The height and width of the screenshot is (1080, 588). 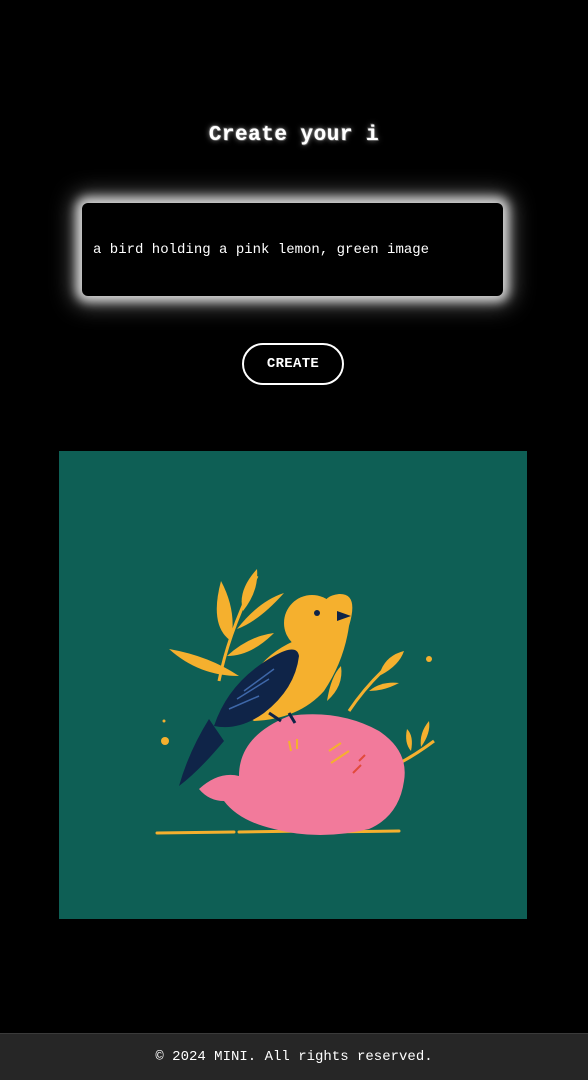 What do you see at coordinates (294, 135) in the screenshot?
I see `page-title: Create your i` at bounding box center [294, 135].